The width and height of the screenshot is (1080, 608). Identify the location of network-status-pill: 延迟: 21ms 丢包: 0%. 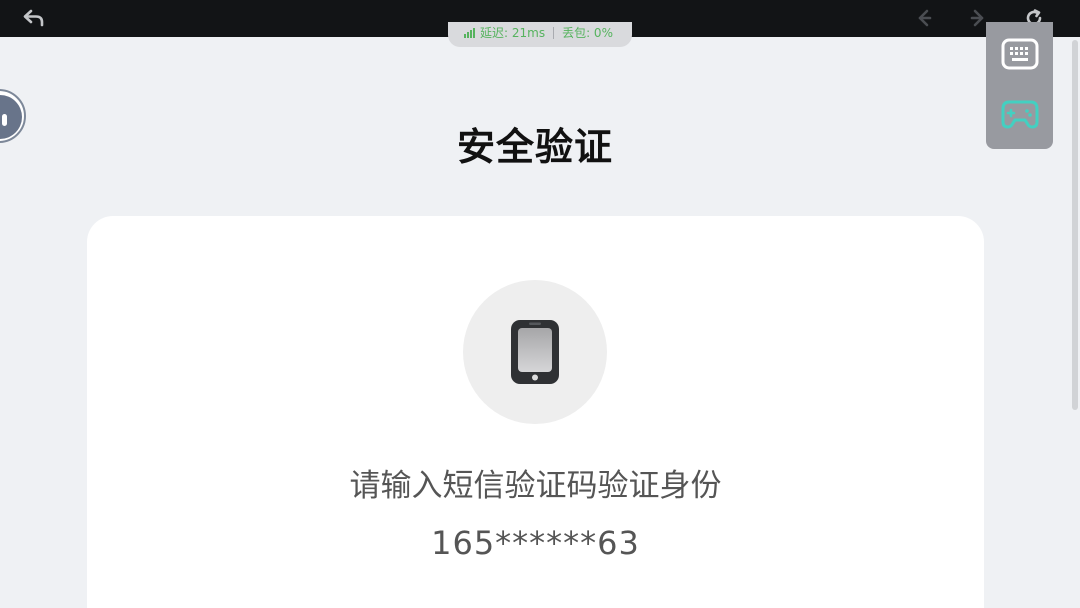
(540, 34).